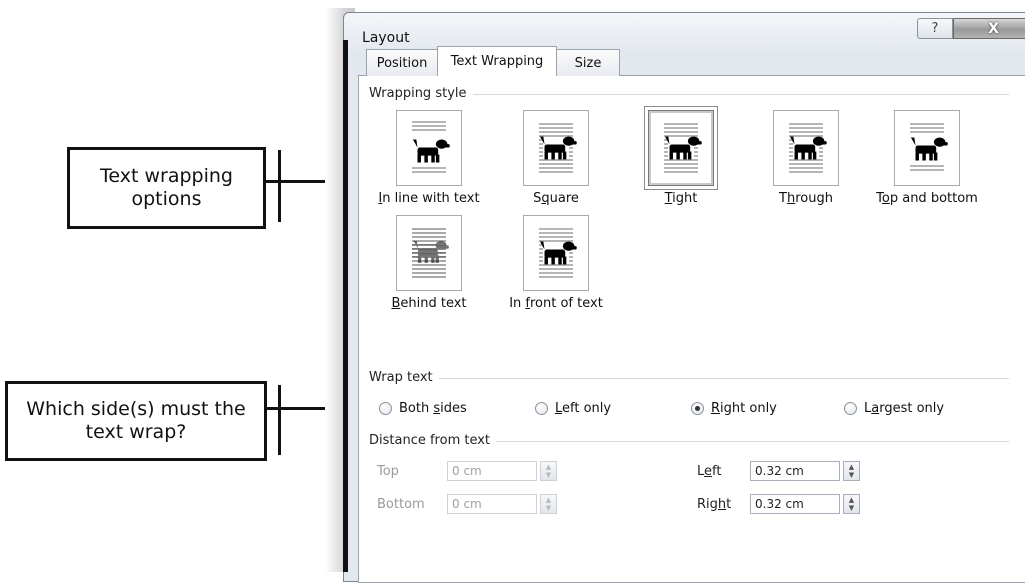  I want to click on wrap-option: Top and bottom, so click(927, 163).